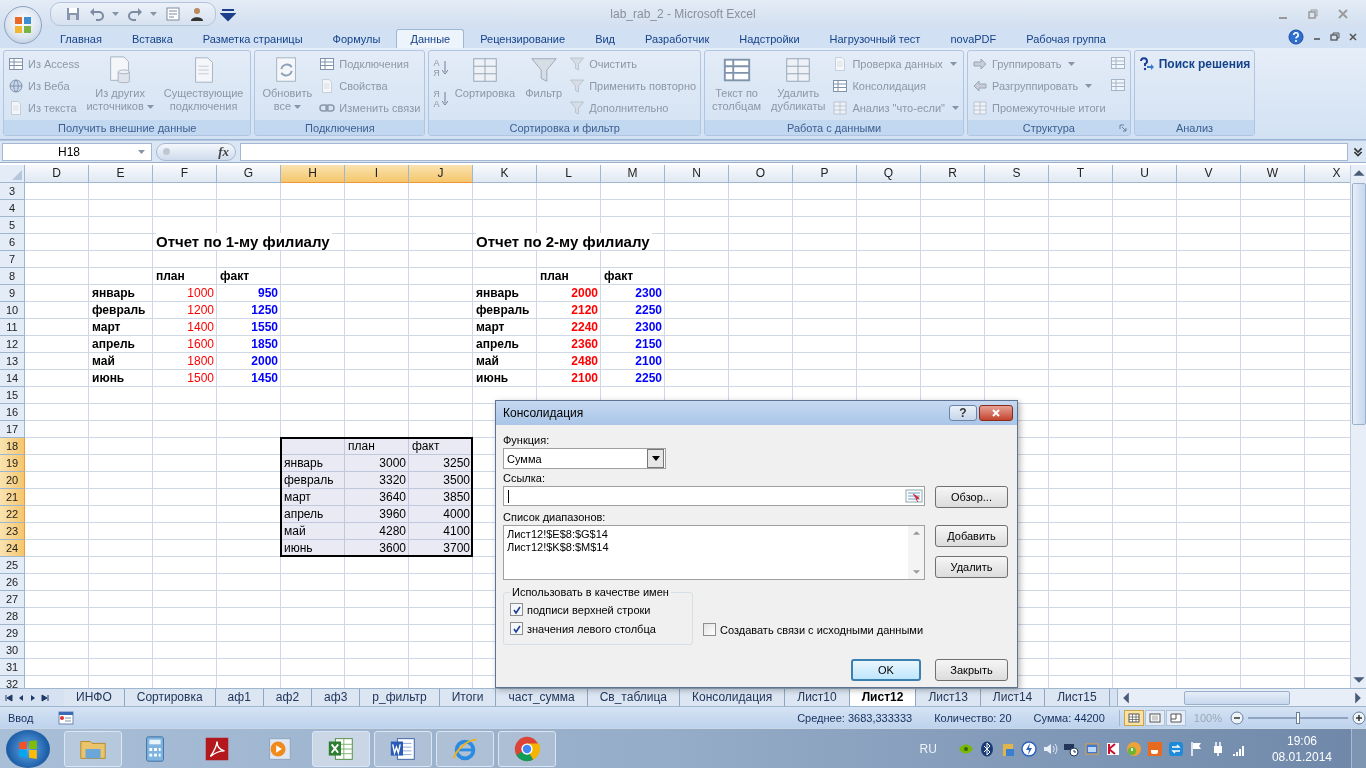 This screenshot has width=1366, height=768. Describe the element at coordinates (12, 395) in the screenshot. I see `row-header: 15` at that location.